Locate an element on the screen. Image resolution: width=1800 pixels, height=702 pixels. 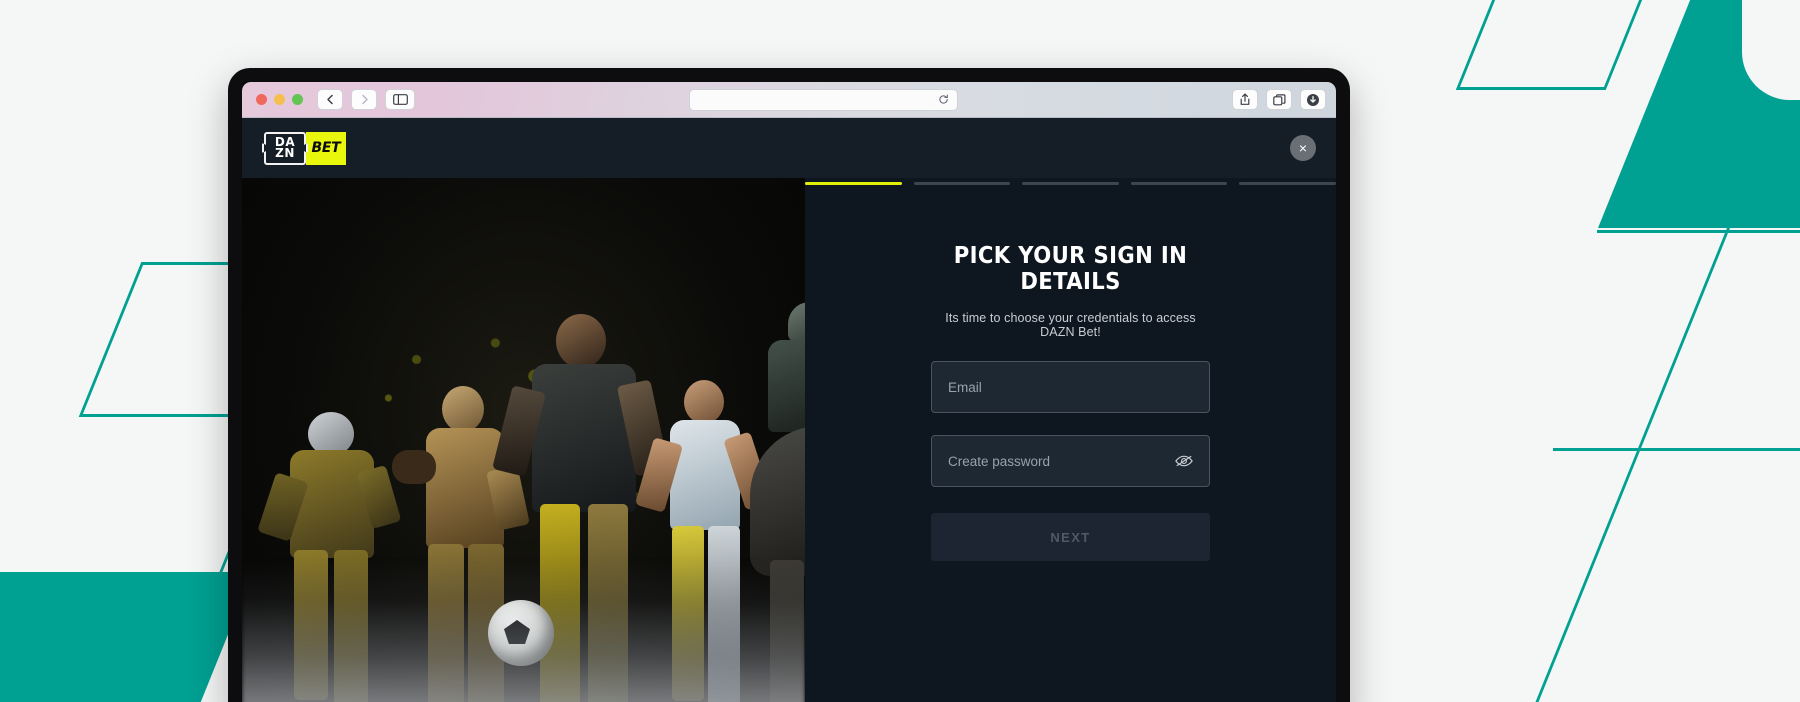
decor-line-horizontal-lower is located at coordinates (1676, 449).